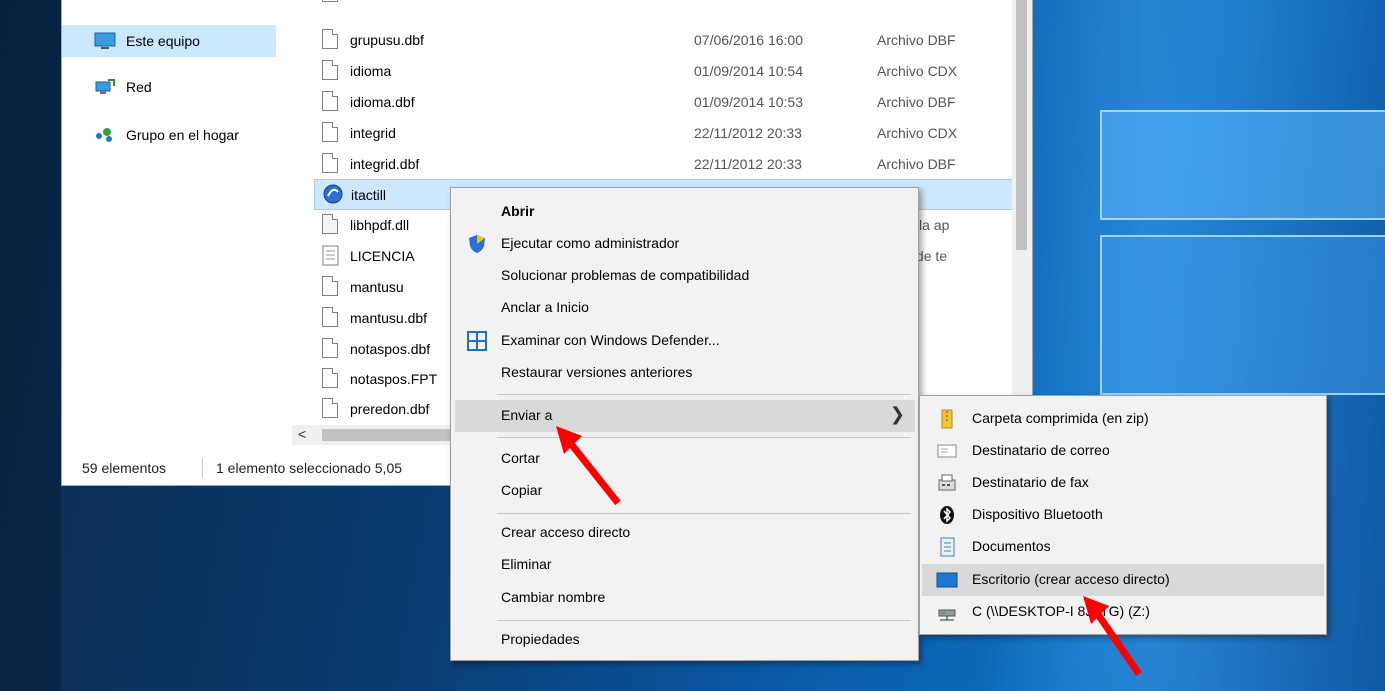 This screenshot has width=1385, height=691. What do you see at coordinates (176, 224) in the screenshot?
I see `navigation-pane: Este equipo Red Grupo en el hogar` at bounding box center [176, 224].